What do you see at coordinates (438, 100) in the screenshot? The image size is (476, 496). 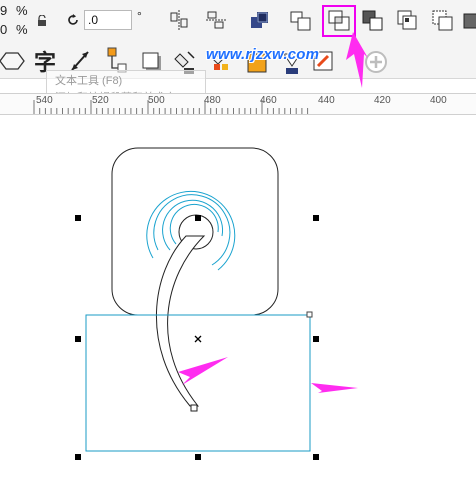 I see `ruler-label: 400` at bounding box center [438, 100].